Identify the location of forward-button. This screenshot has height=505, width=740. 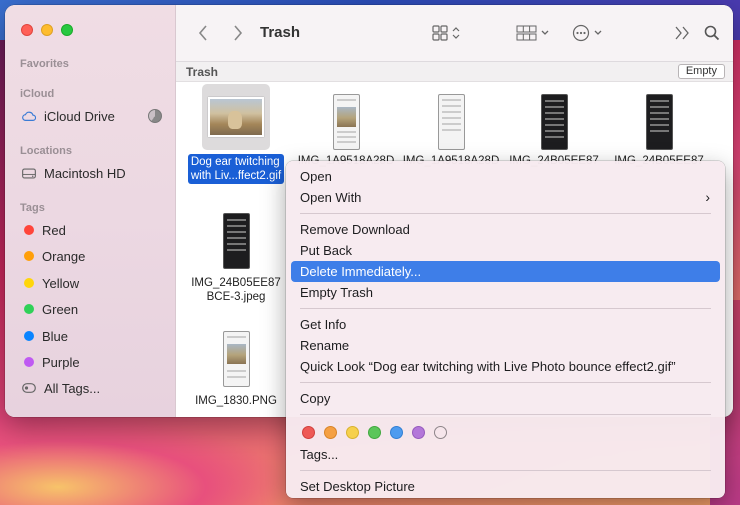
(238, 33).